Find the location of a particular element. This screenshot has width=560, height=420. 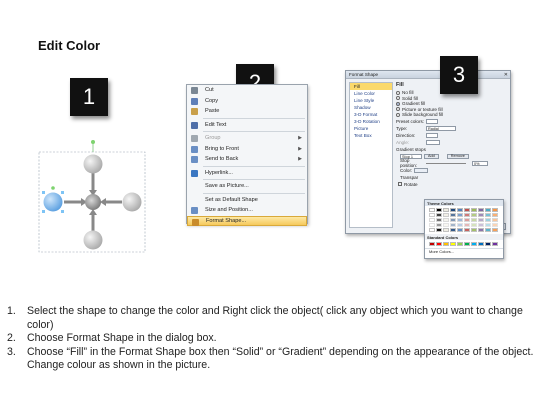

menu-item-set-default-shape: Set as Default Shape is located at coordinates (247, 200).